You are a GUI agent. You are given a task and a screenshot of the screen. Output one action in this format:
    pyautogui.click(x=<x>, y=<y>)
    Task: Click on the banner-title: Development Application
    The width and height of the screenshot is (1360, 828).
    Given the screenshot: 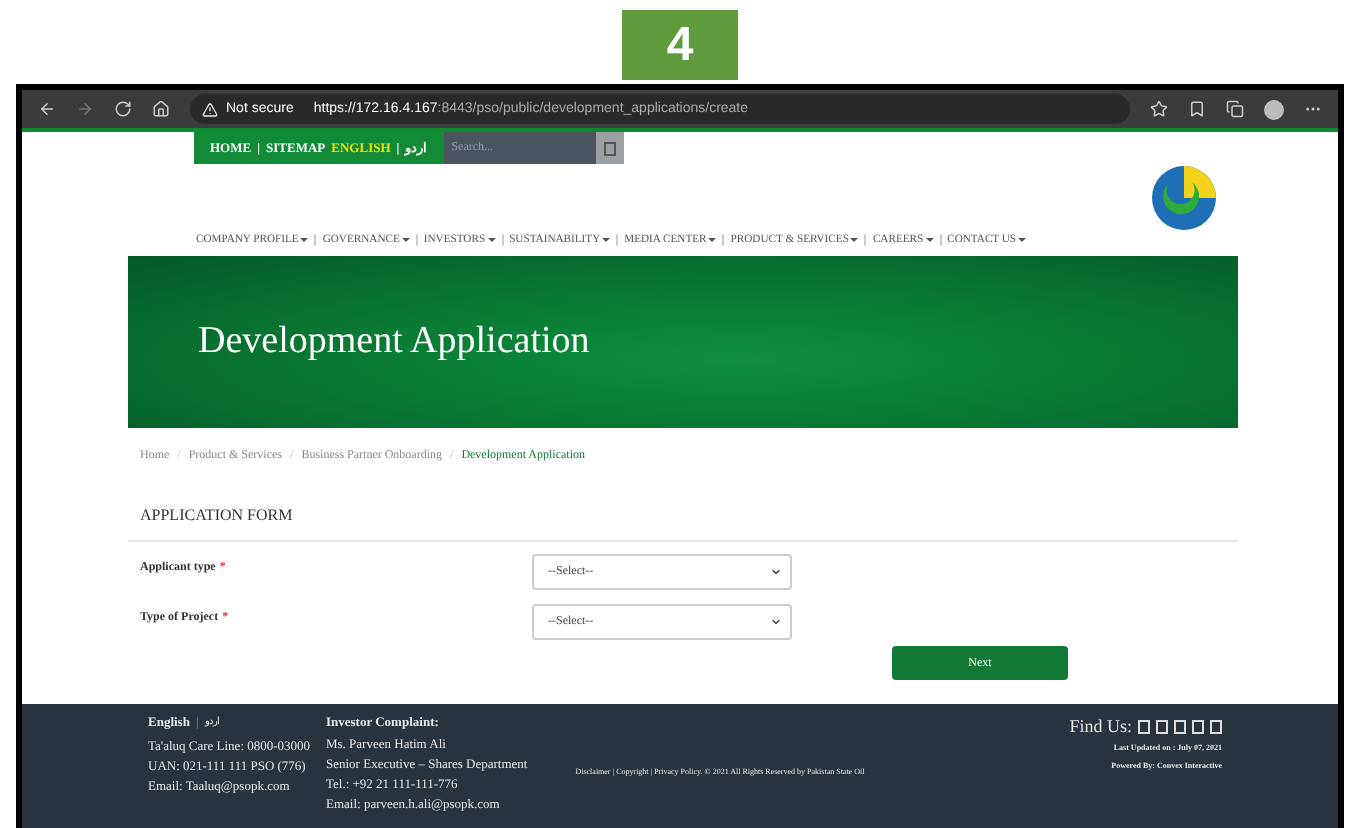 What is the action you would take?
    pyautogui.click(x=394, y=342)
    